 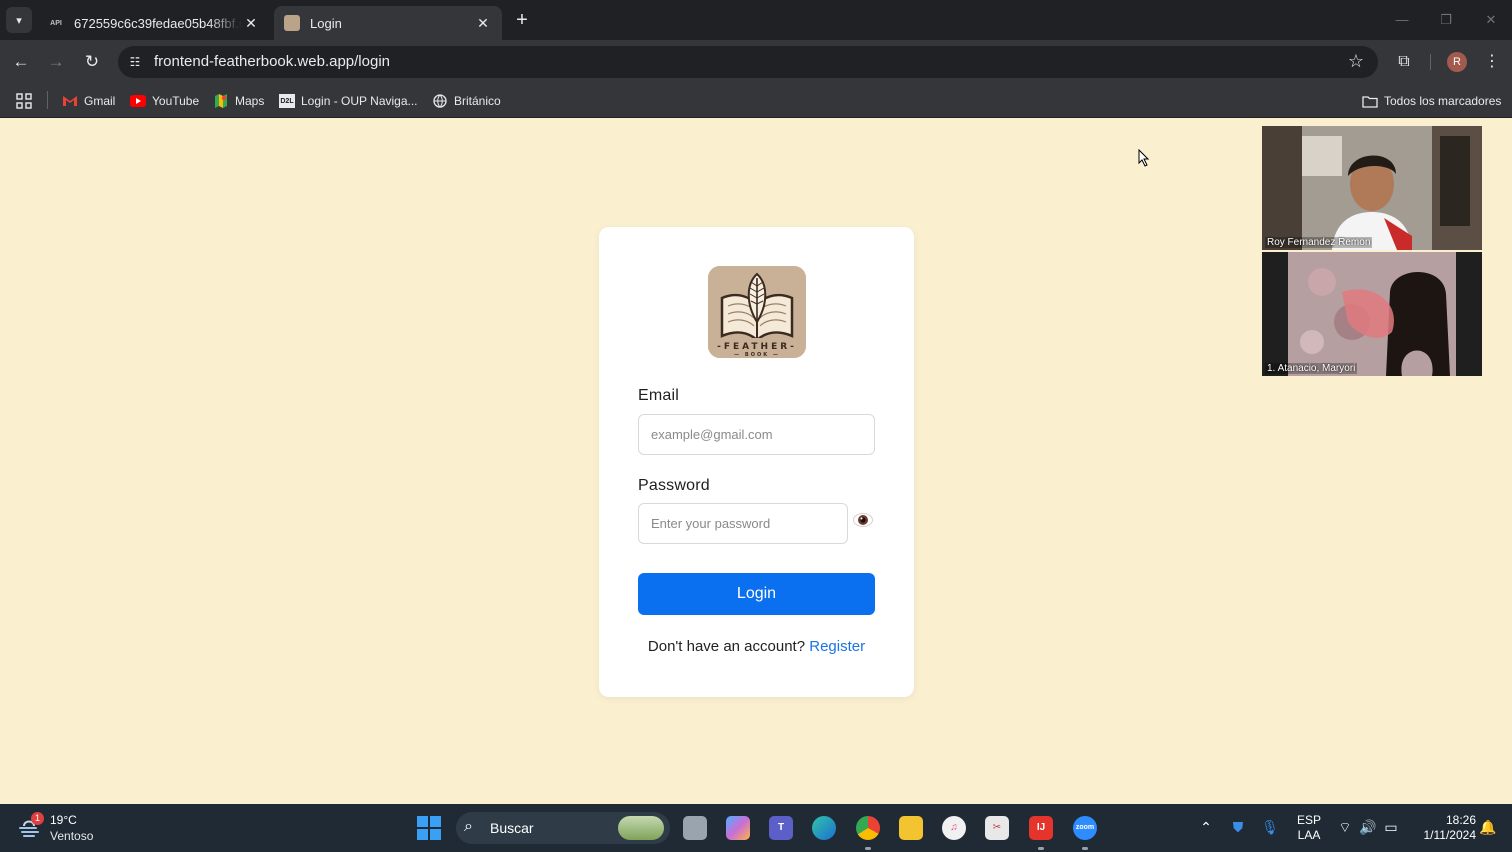 I want to click on svg-text: — BOOK —, so click(x=757, y=355).